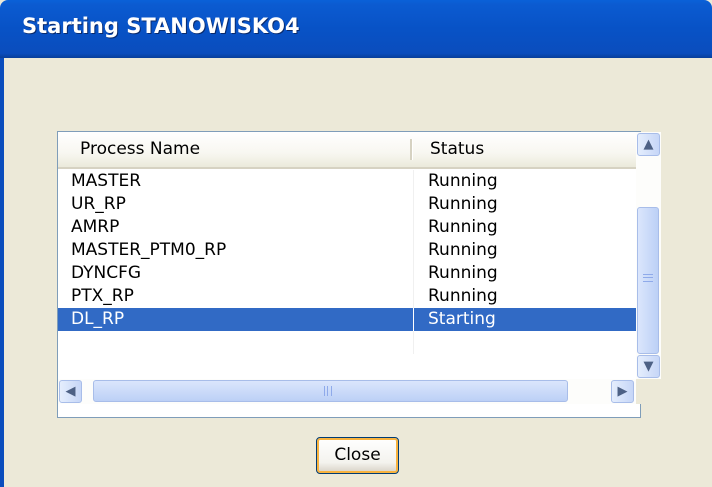 Image resolution: width=712 pixels, height=487 pixels. What do you see at coordinates (347, 273) in the screenshot?
I see `table-row: DYNCFG Running` at bounding box center [347, 273].